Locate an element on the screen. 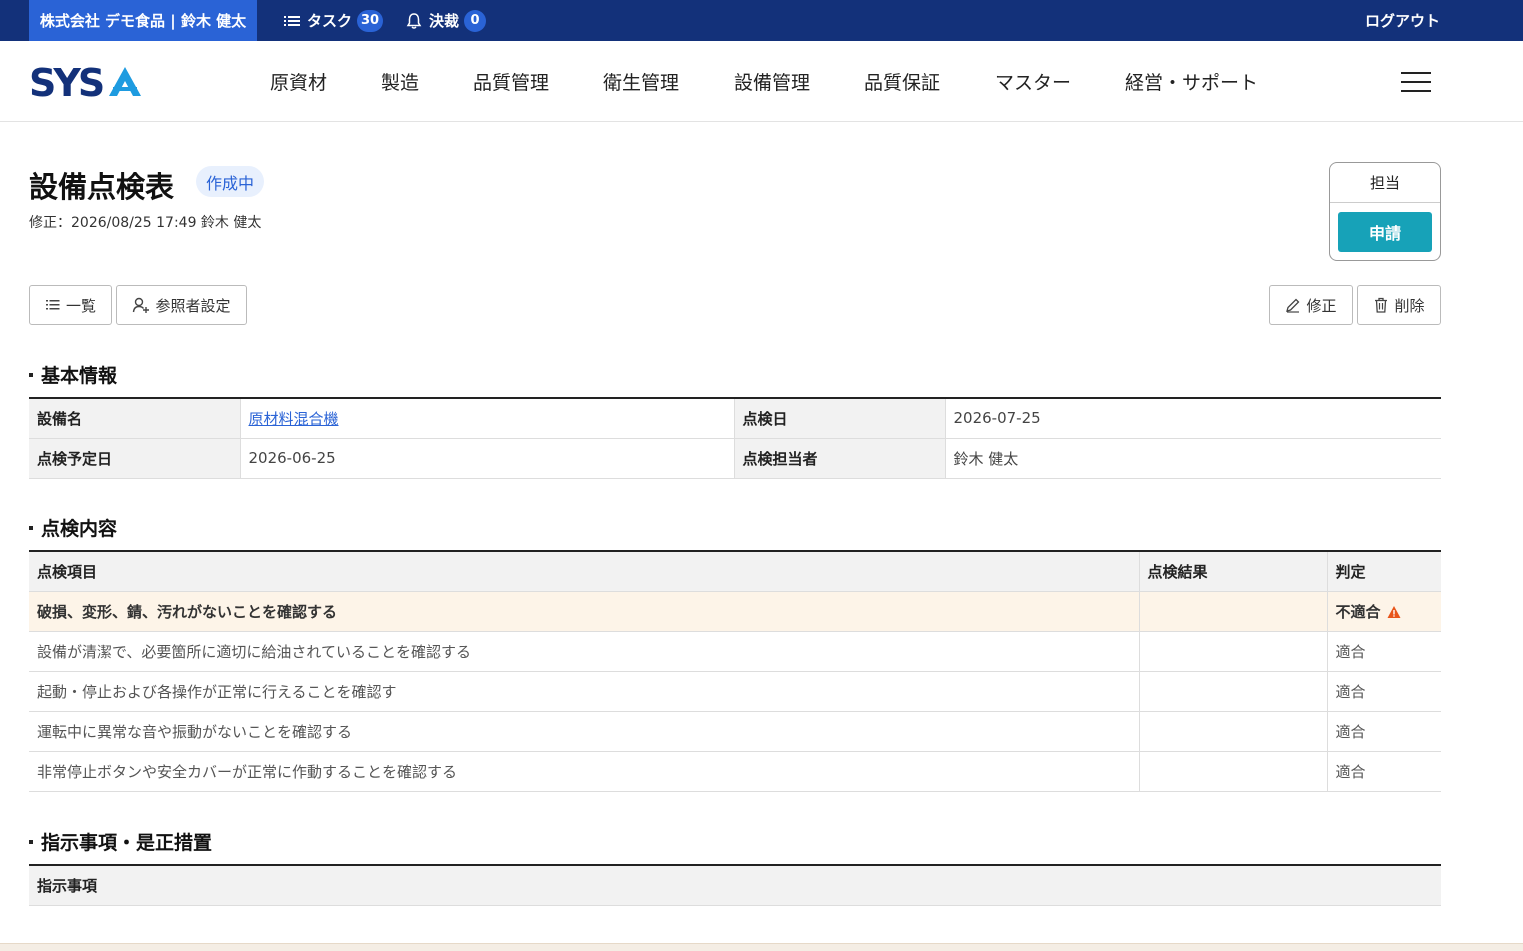 The width and height of the screenshot is (1523, 951). table-header-row: 指示事項 is located at coordinates (735, 885).